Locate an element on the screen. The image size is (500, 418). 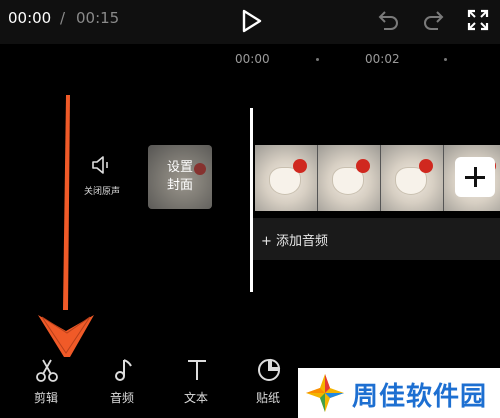
tool-edit: 剪辑 is located at coordinates (46, 385).